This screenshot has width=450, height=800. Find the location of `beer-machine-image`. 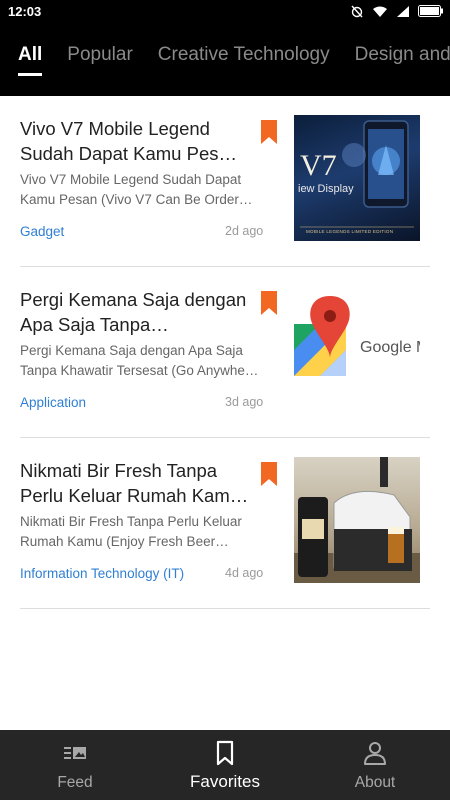

beer-machine-image is located at coordinates (357, 520).